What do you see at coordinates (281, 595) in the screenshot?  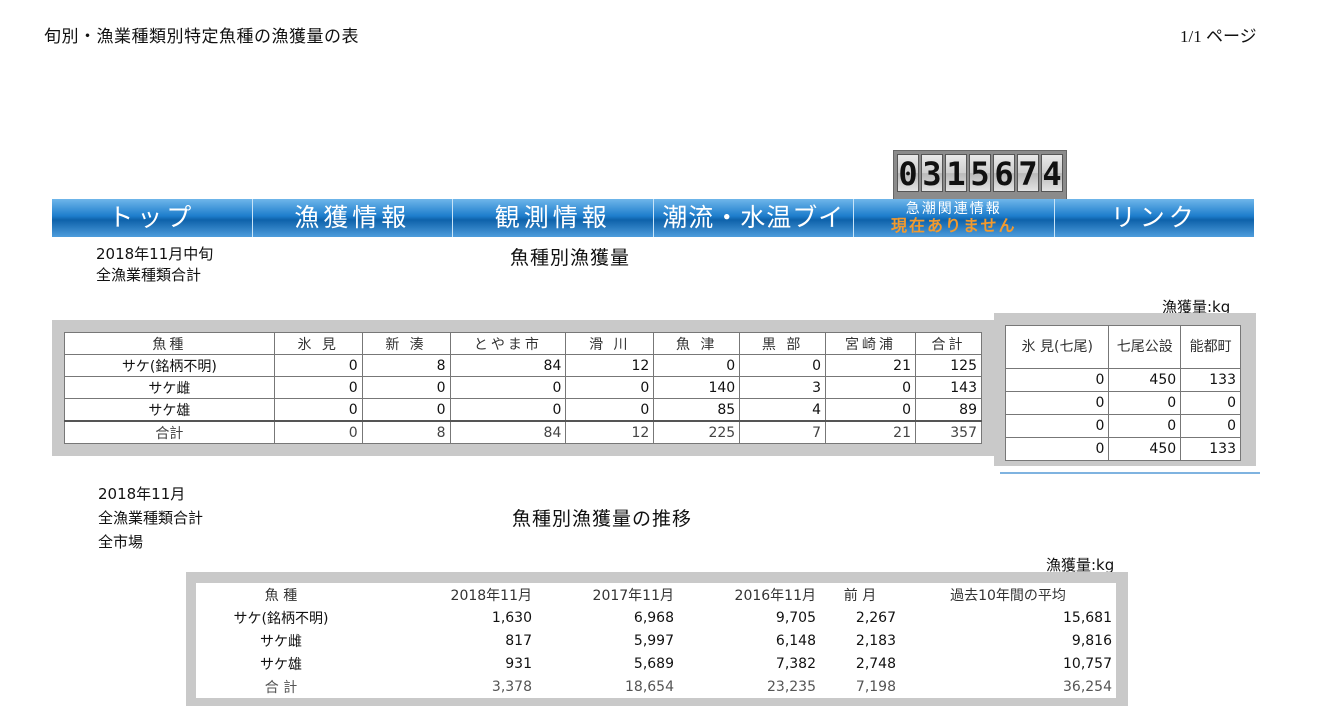 I see `col-header: 魚 種` at bounding box center [281, 595].